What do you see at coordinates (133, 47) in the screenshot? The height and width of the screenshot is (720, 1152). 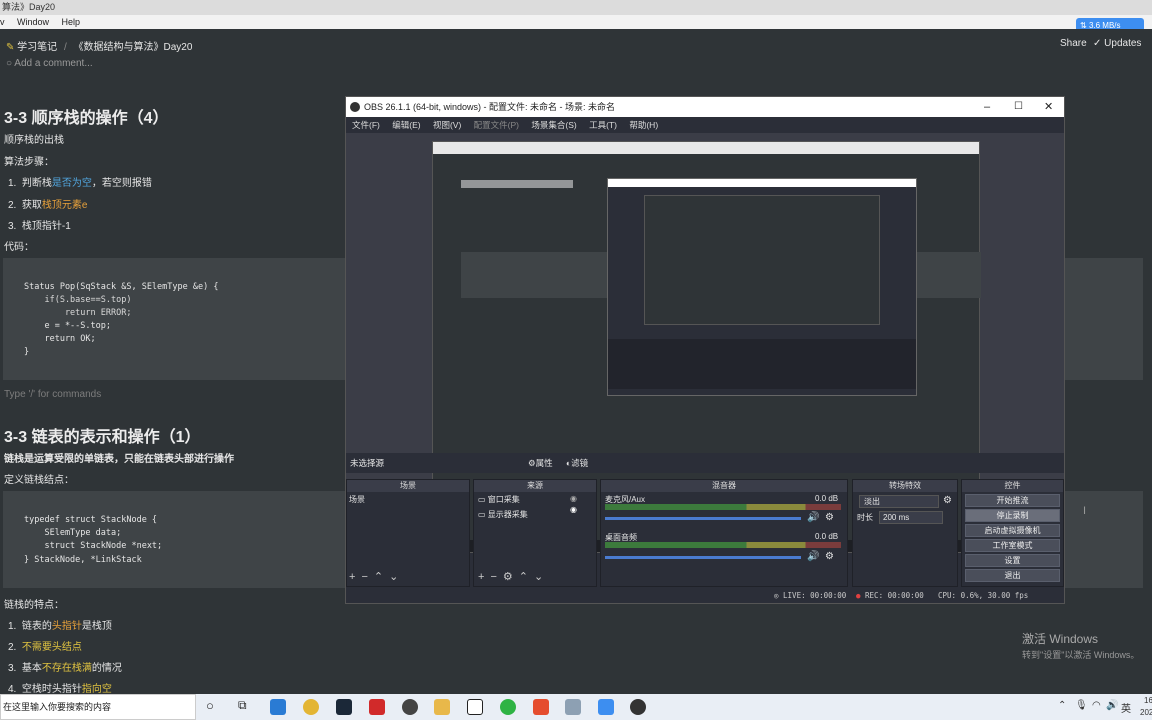 I see `breadcrumb-page: 《数据结构与算法》Day20` at bounding box center [133, 47].